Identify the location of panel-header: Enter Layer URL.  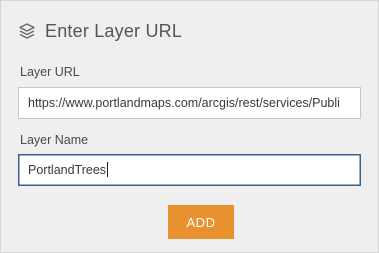
(100, 31).